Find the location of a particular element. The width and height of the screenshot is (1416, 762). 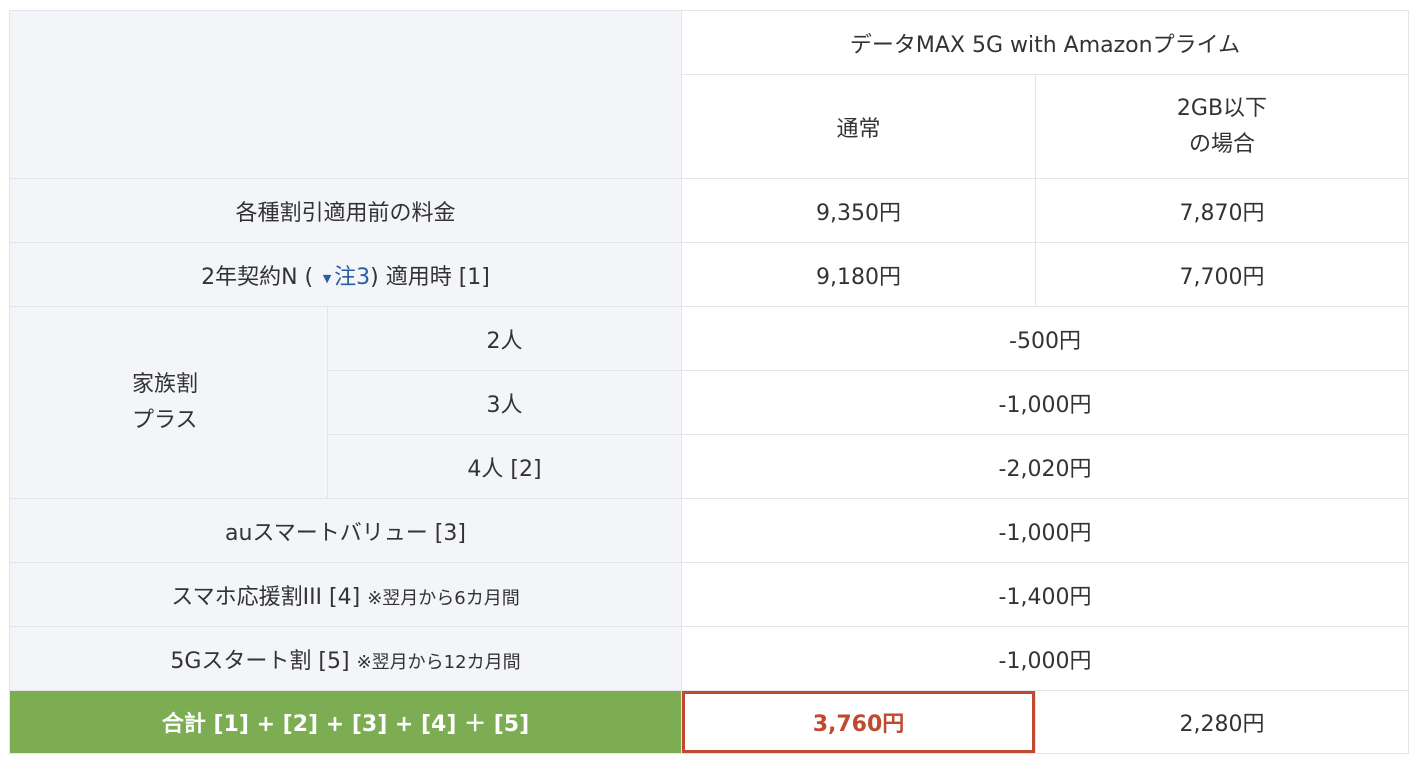

smartphone-support-name: スマホ応援割III [4] is located at coordinates (266, 597).